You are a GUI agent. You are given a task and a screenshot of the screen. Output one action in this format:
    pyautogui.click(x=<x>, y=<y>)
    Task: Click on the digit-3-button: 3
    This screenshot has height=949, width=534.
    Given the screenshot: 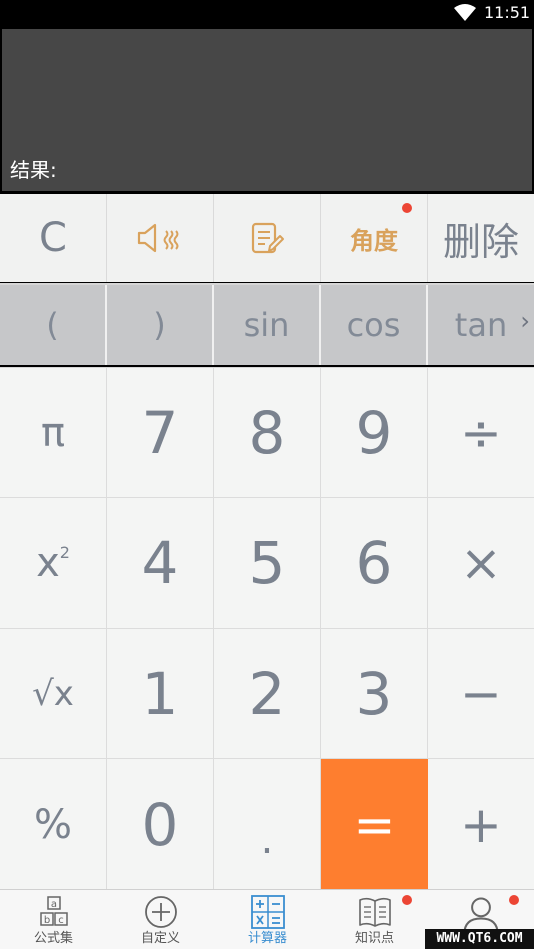 What is the action you would take?
    pyautogui.click(x=374, y=694)
    